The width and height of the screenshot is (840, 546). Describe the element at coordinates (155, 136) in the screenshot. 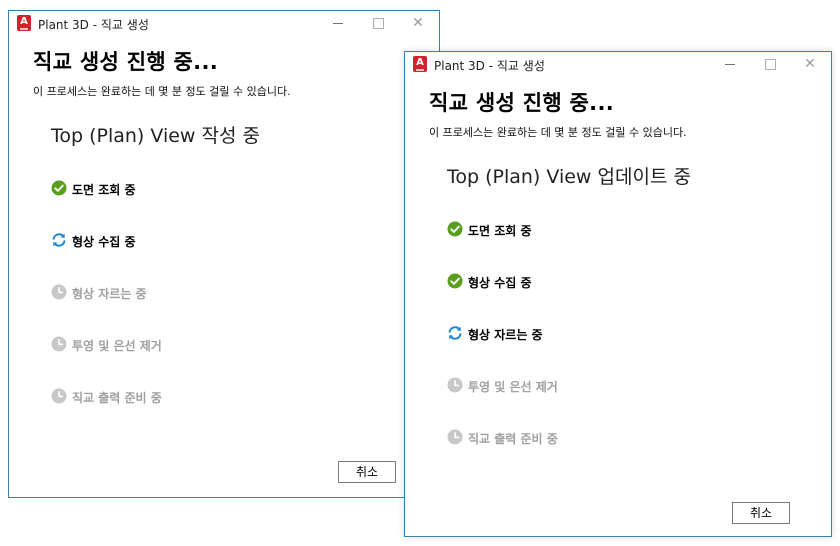

I see `stage-title: Top (Plan) View 작성 중` at that location.